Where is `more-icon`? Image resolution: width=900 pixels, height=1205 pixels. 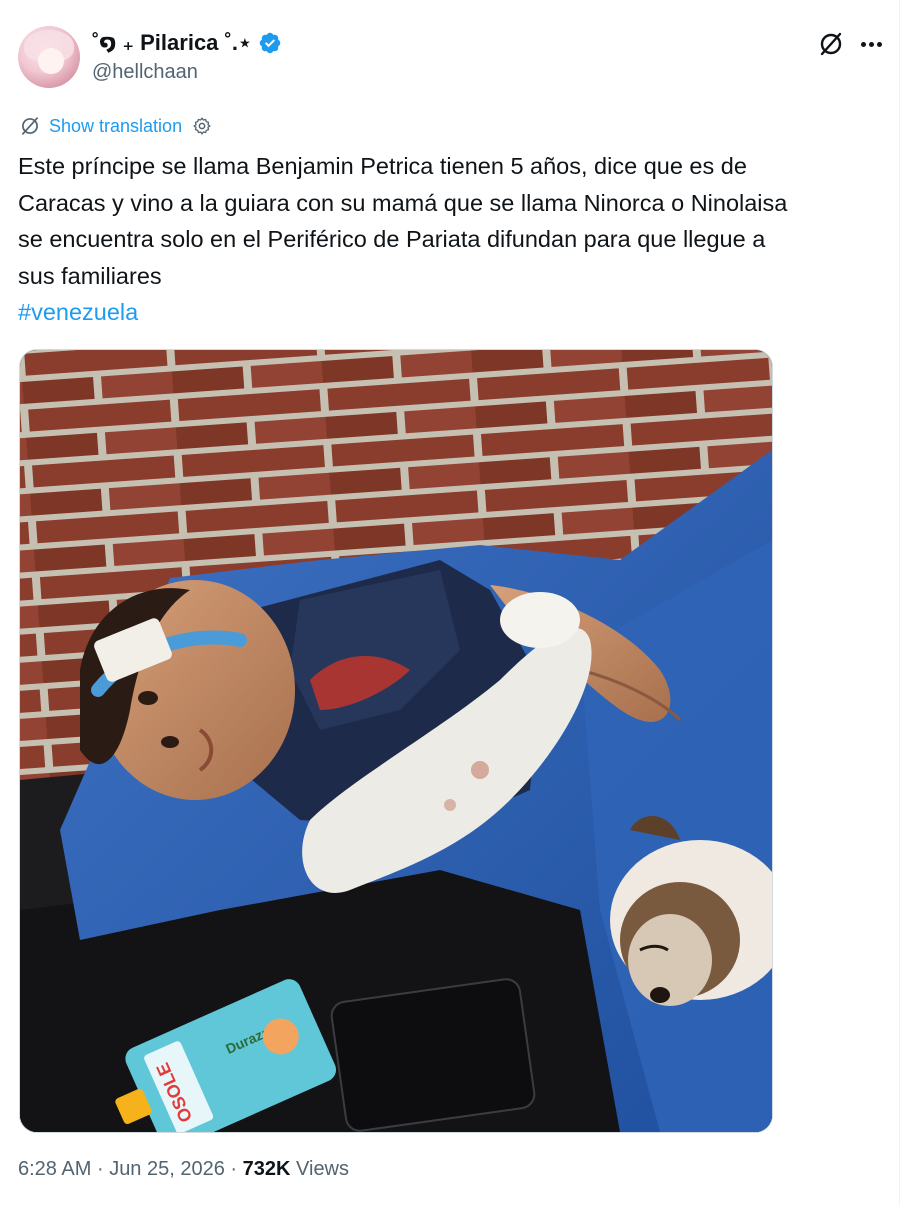 more-icon is located at coordinates (871, 44).